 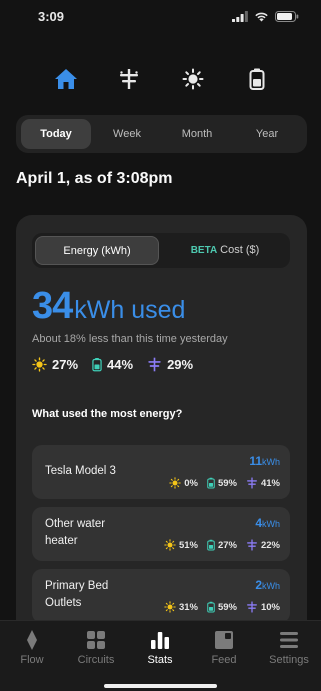 I want to click on circuit-solar: 51%, so click(x=181, y=545).